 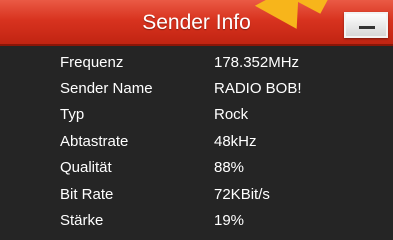 What do you see at coordinates (366, 25) in the screenshot?
I see `minimize-button` at bounding box center [366, 25].